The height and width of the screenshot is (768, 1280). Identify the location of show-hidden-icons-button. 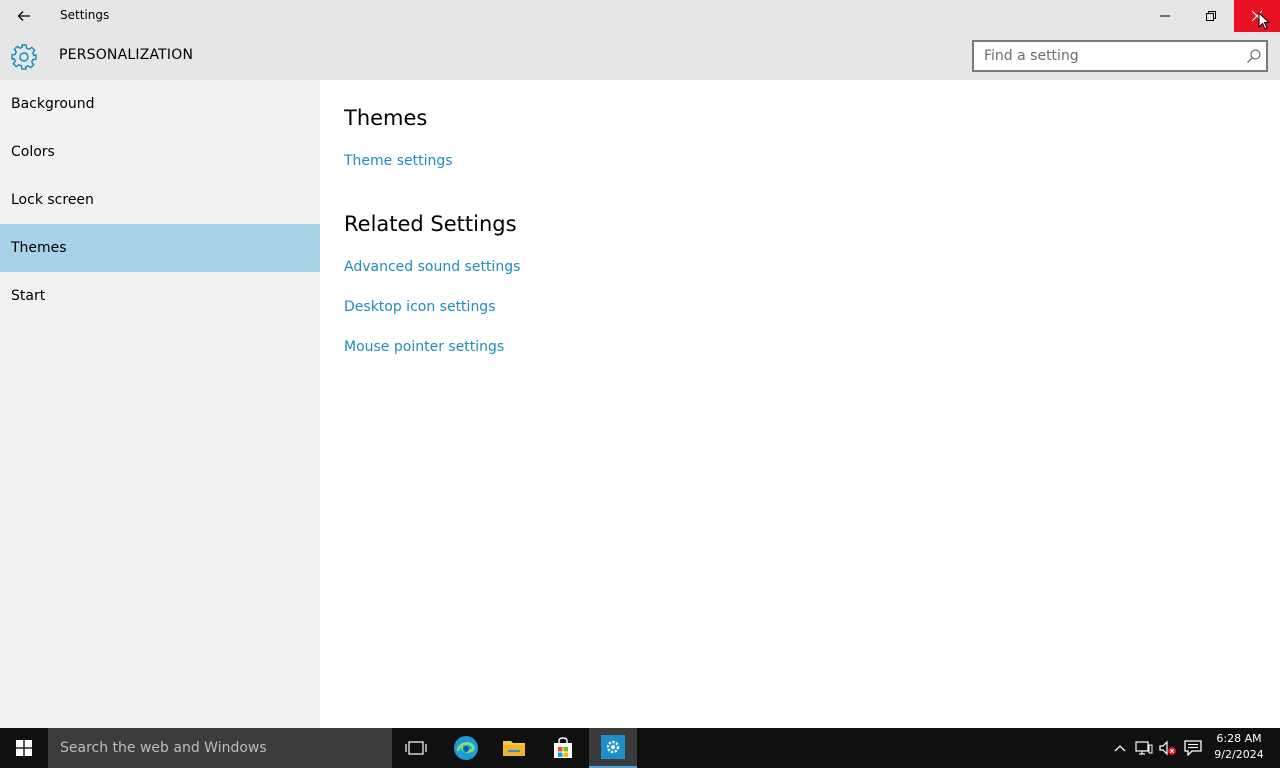
(1120, 748).